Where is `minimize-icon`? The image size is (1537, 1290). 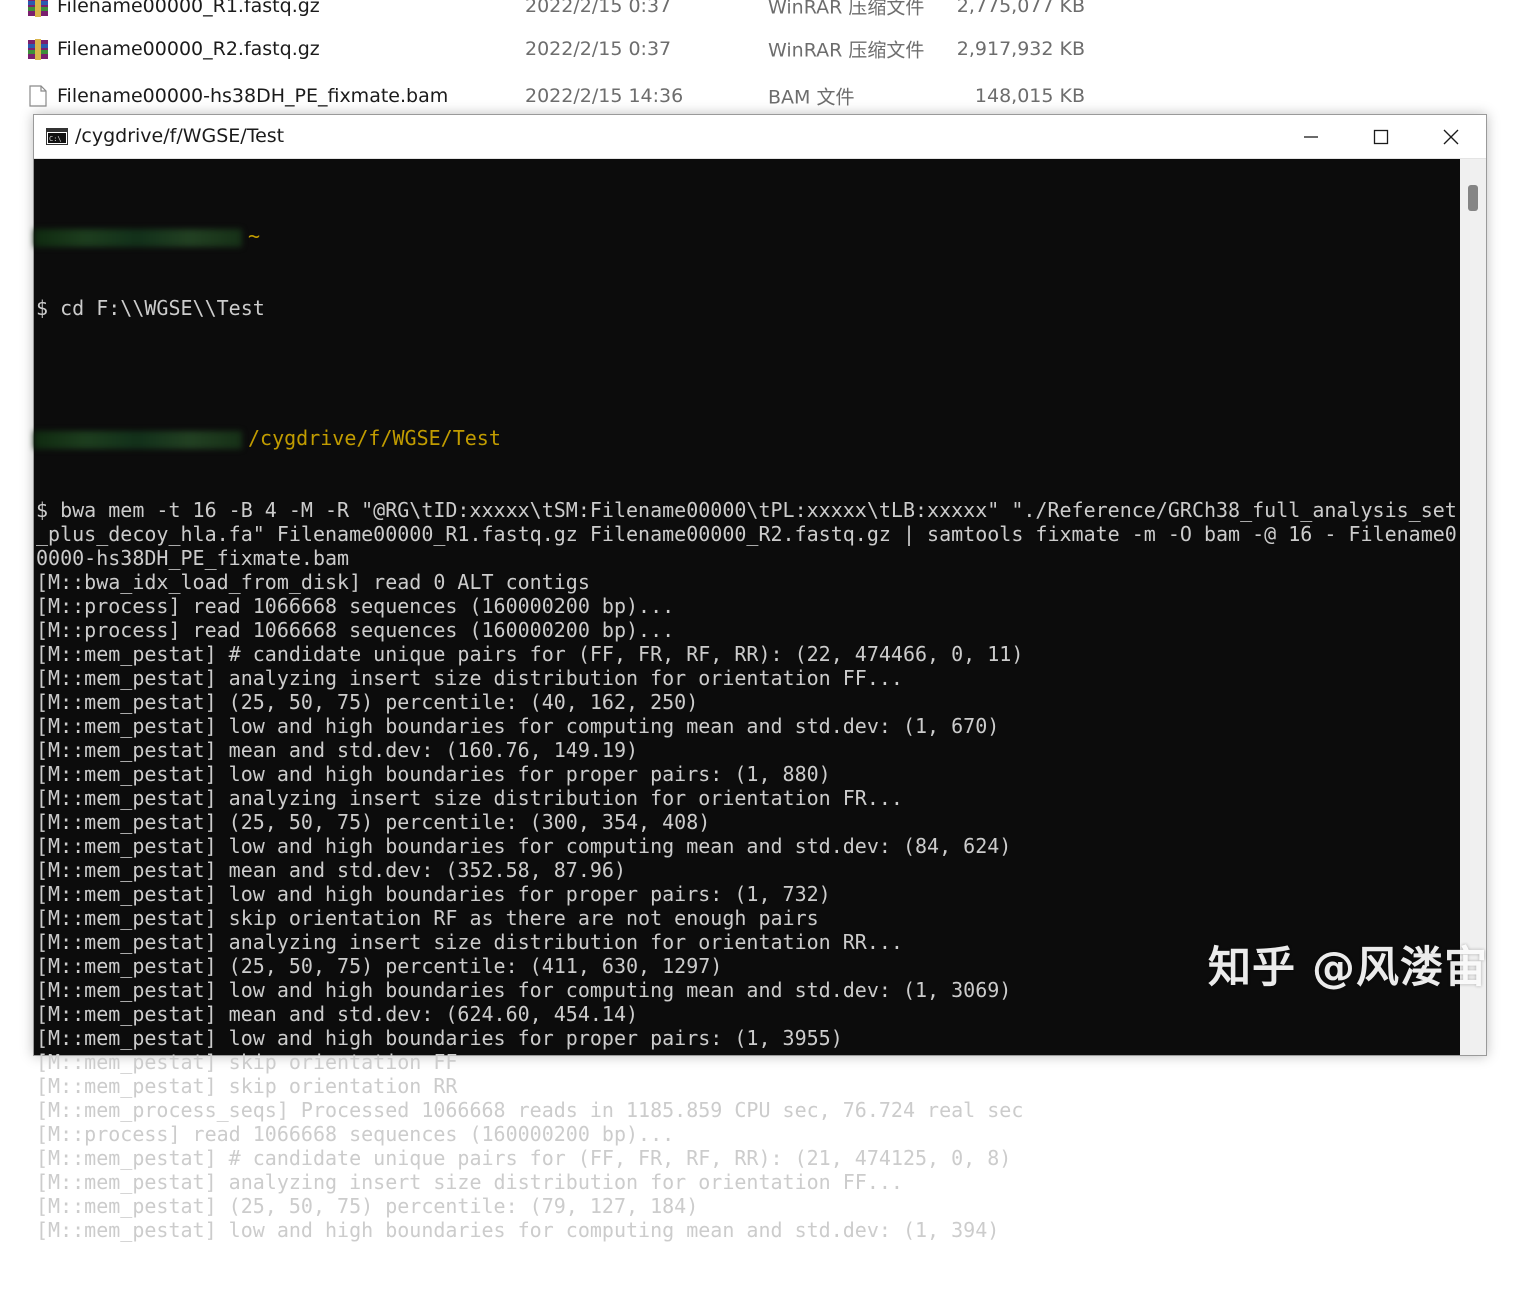 minimize-icon is located at coordinates (1311, 137).